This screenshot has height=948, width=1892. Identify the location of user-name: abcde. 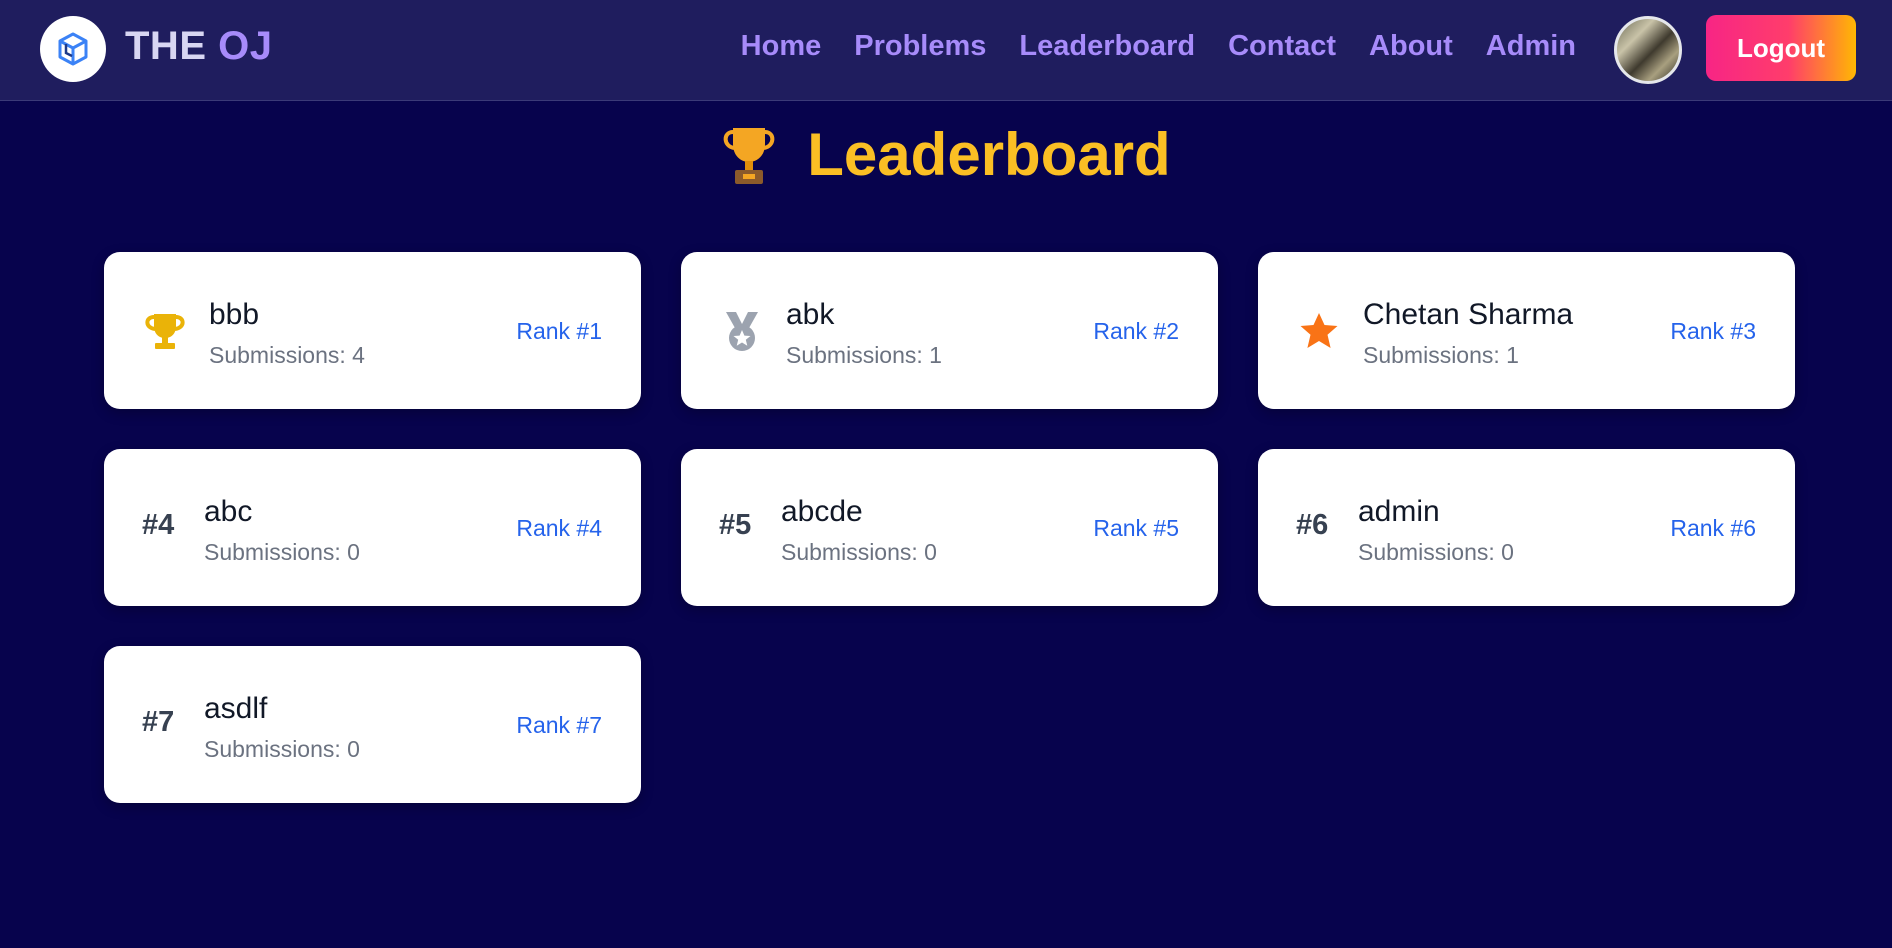
(822, 511).